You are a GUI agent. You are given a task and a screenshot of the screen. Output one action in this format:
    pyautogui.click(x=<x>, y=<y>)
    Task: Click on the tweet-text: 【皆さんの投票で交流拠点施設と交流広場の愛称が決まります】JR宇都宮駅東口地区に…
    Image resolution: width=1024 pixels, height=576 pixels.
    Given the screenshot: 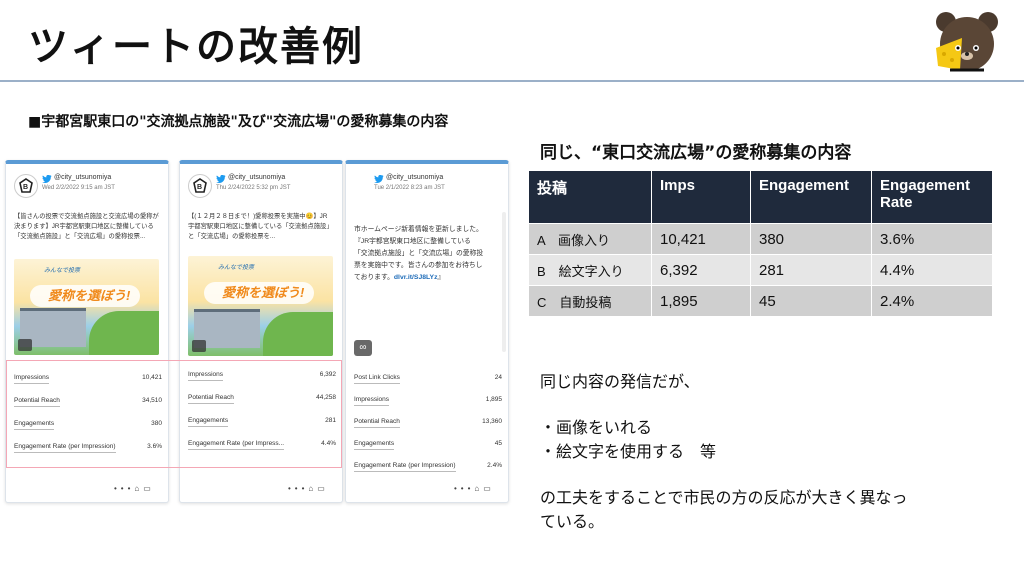 What is the action you would take?
    pyautogui.click(x=86, y=226)
    